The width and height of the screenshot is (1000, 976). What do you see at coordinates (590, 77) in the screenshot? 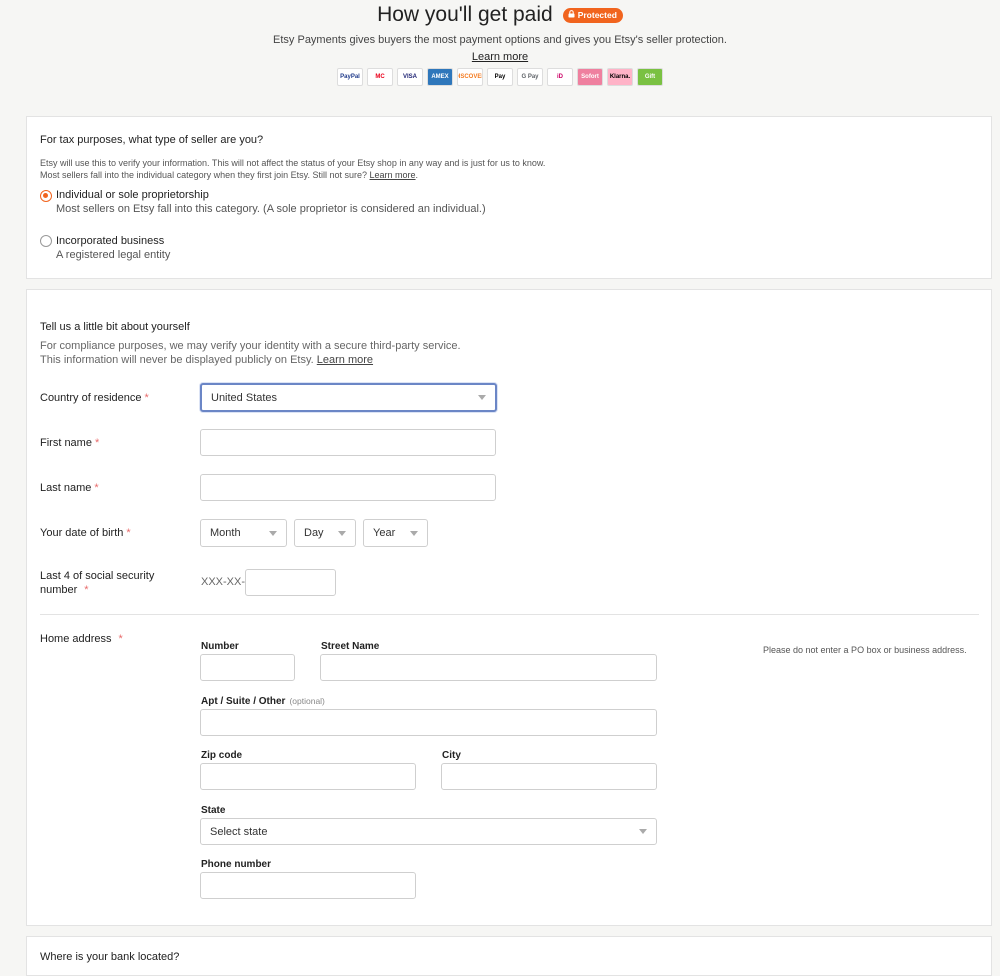
I see `payment-method-icon: Sofort` at bounding box center [590, 77].